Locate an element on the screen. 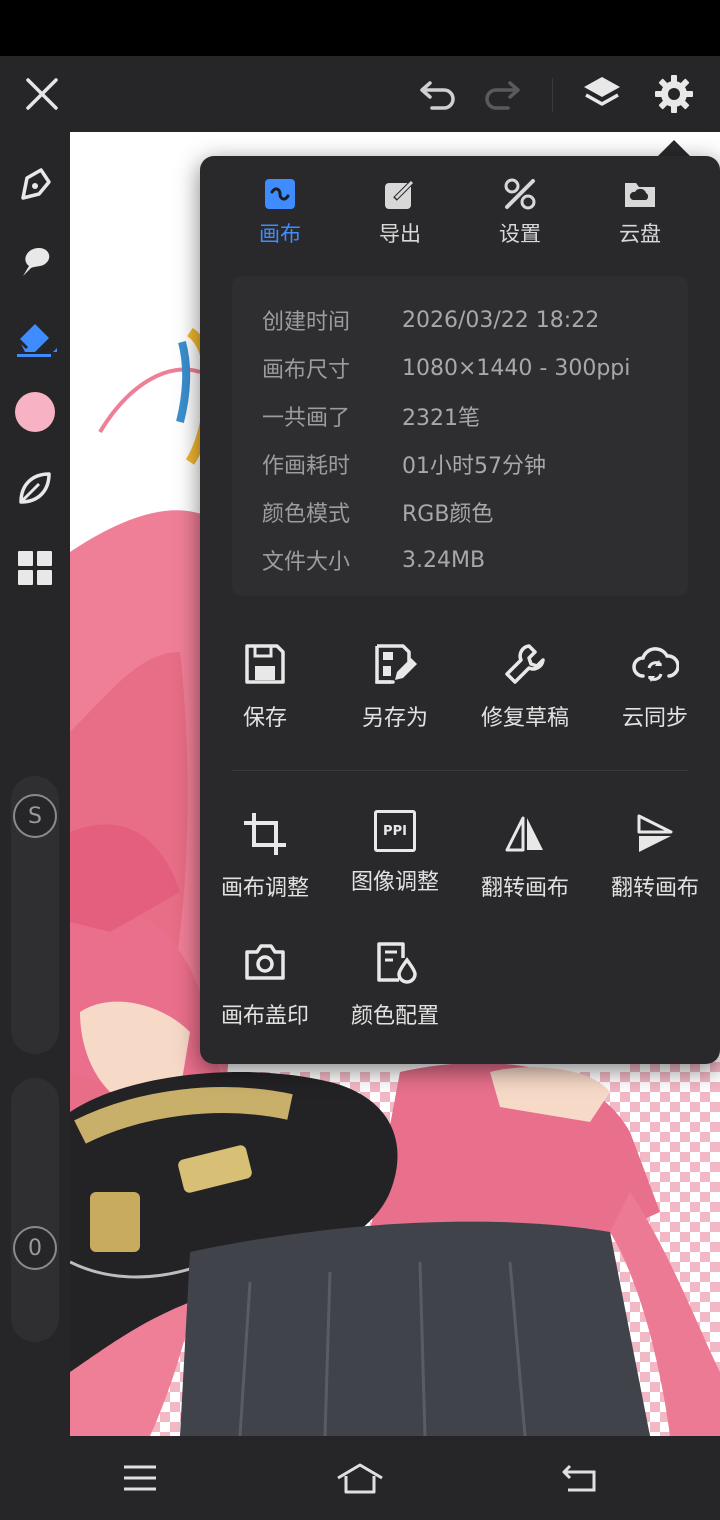  ppi-icon: PPI is located at coordinates (395, 831).